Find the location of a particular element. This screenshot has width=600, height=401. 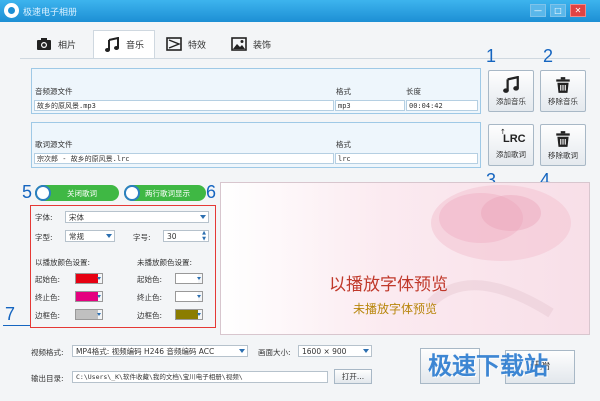

column-header-lyrics-file: 歌词源文件 is located at coordinates (54, 144).